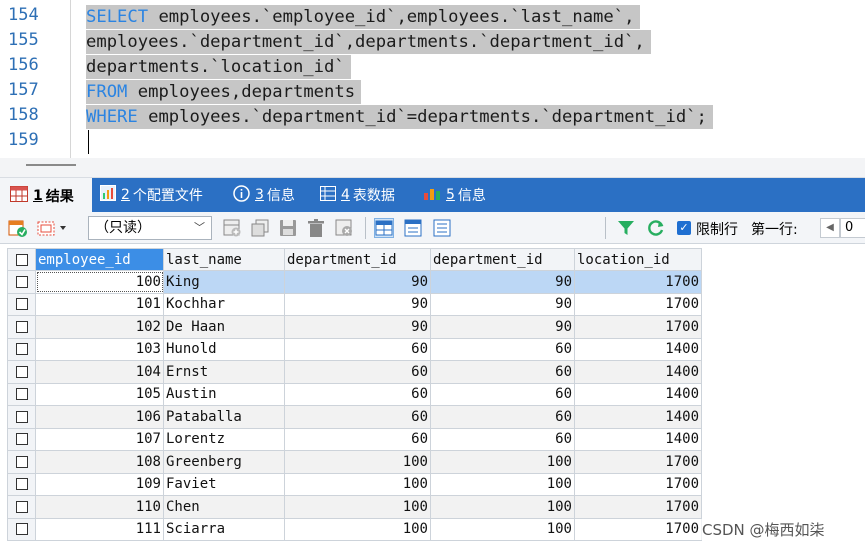 This screenshot has height=544, width=865. Describe the element at coordinates (264, 195) in the screenshot. I see `tab-messages: 3 信息` at that location.